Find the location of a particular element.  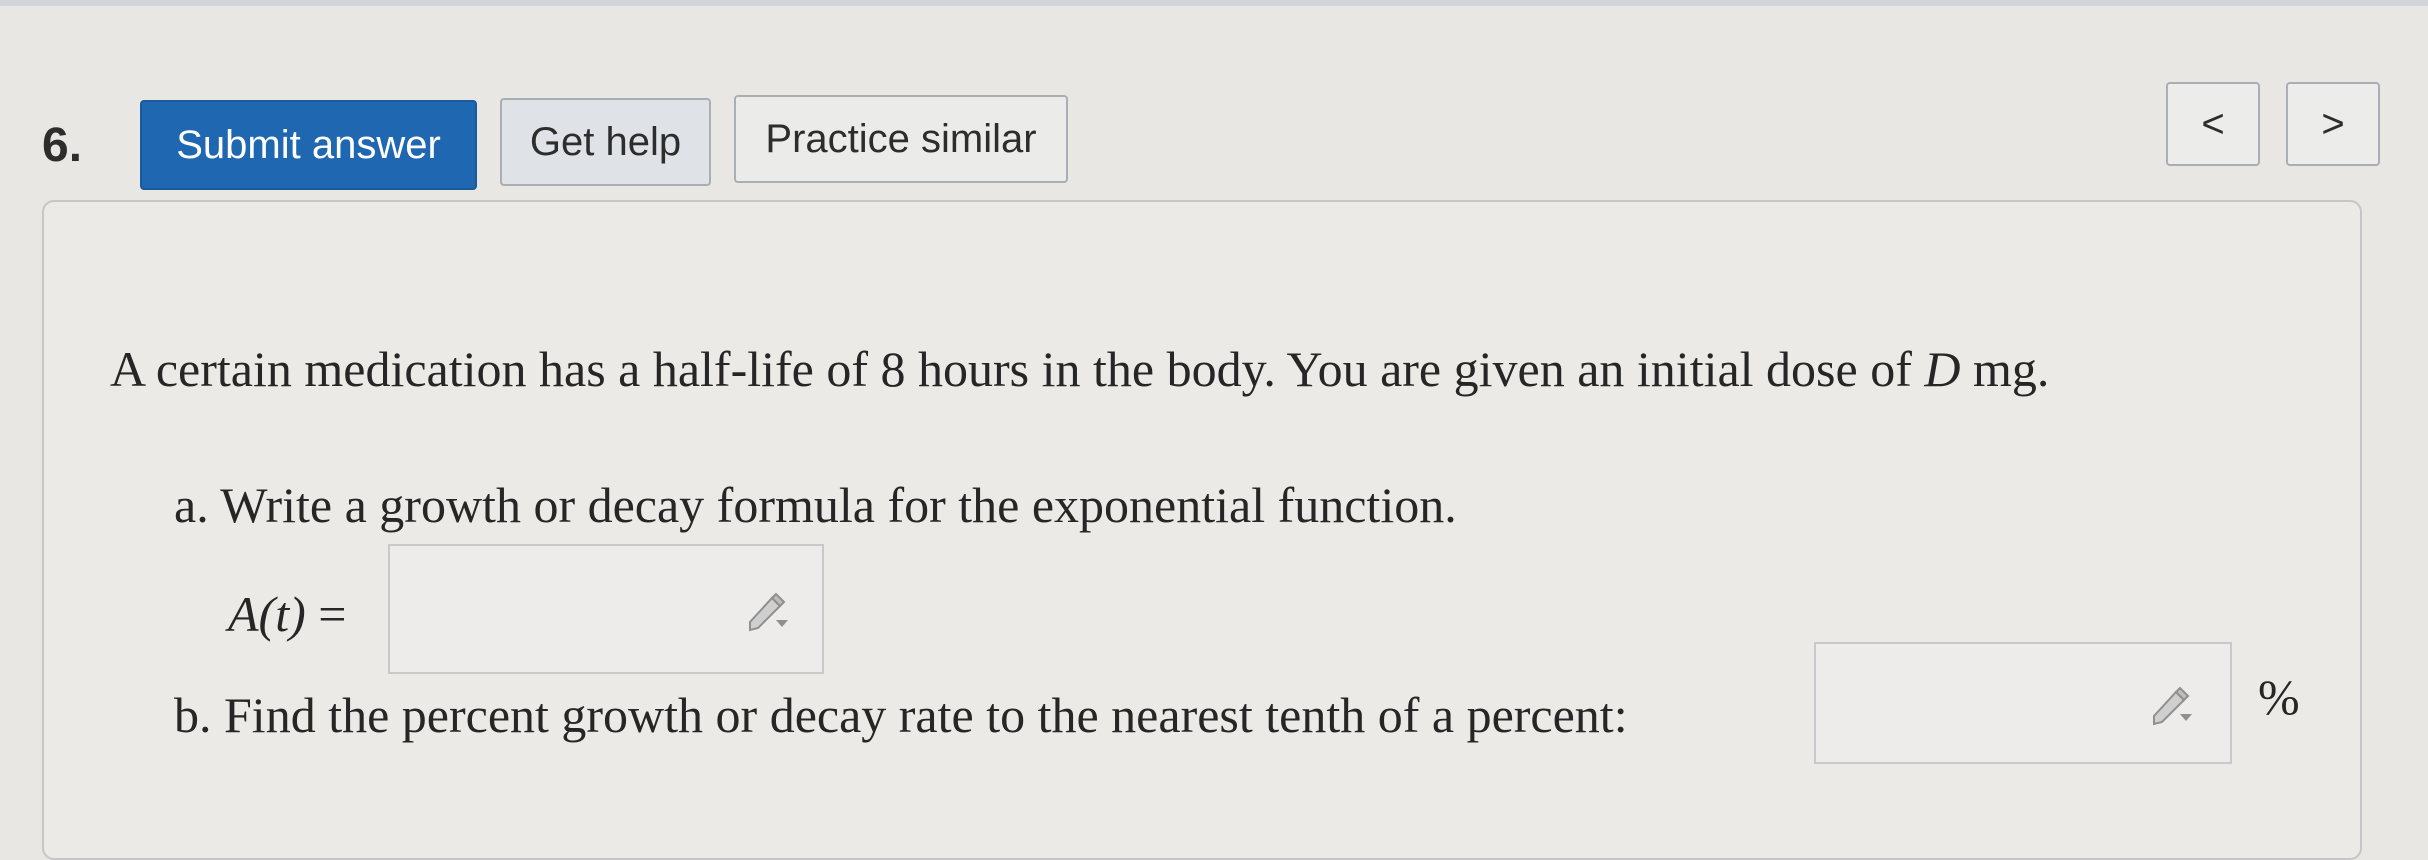

dose-variable: D is located at coordinates (1942, 369).